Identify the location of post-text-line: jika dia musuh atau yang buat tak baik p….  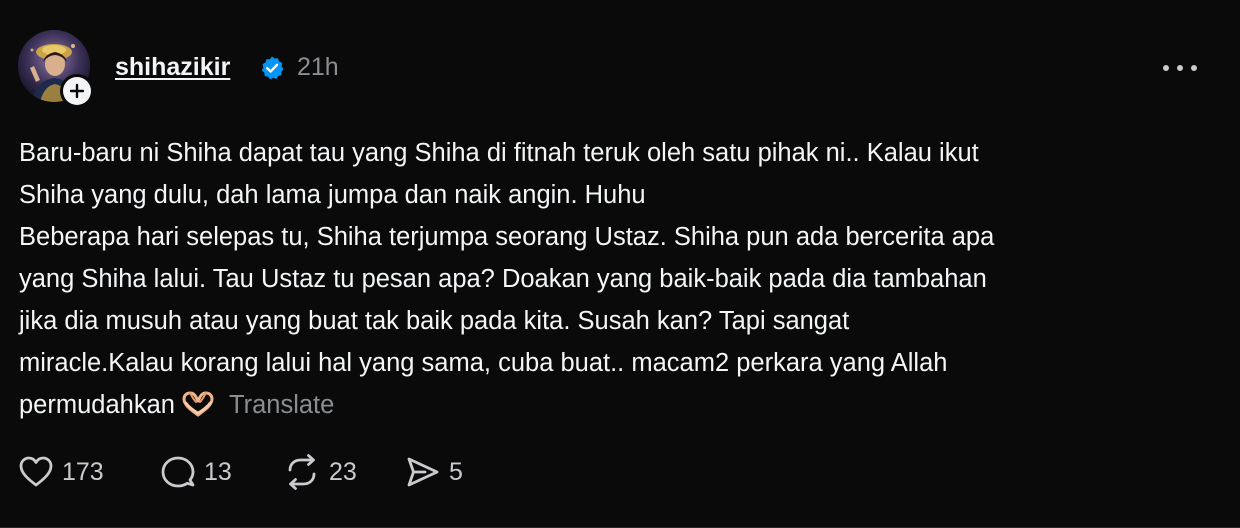
(434, 321).